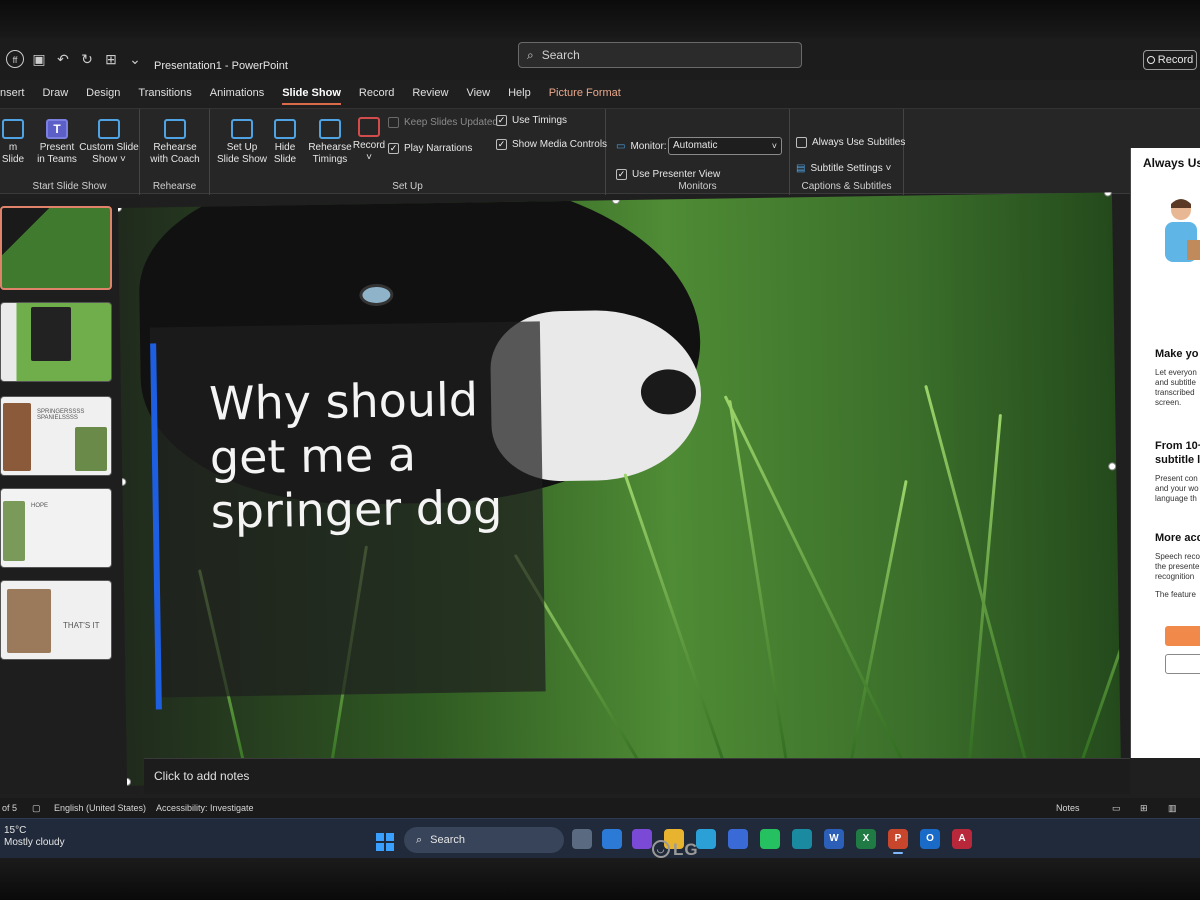  Describe the element at coordinates (802, 839) in the screenshot. I see `app-icon` at that location.